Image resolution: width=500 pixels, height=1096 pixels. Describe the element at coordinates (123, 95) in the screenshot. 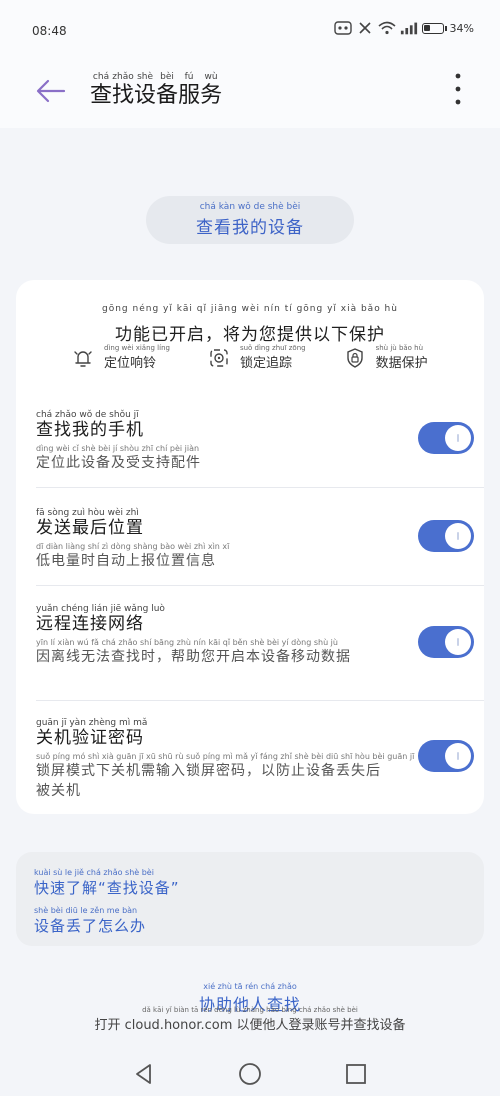

I see `title-hanzi: 找` at that location.